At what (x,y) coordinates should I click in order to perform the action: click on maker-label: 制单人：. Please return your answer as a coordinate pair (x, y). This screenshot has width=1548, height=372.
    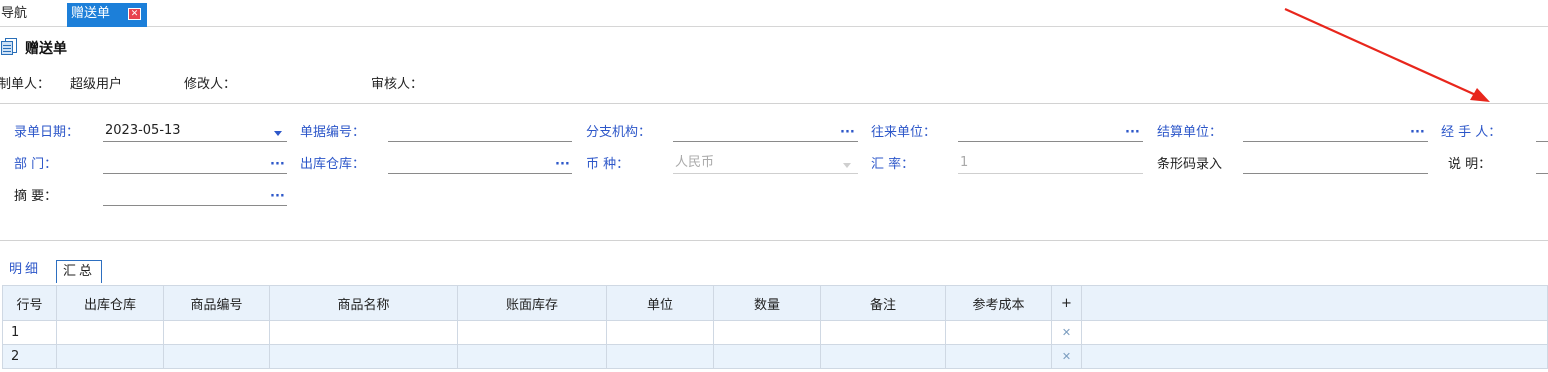
    Looking at the image, I should click on (25, 84).